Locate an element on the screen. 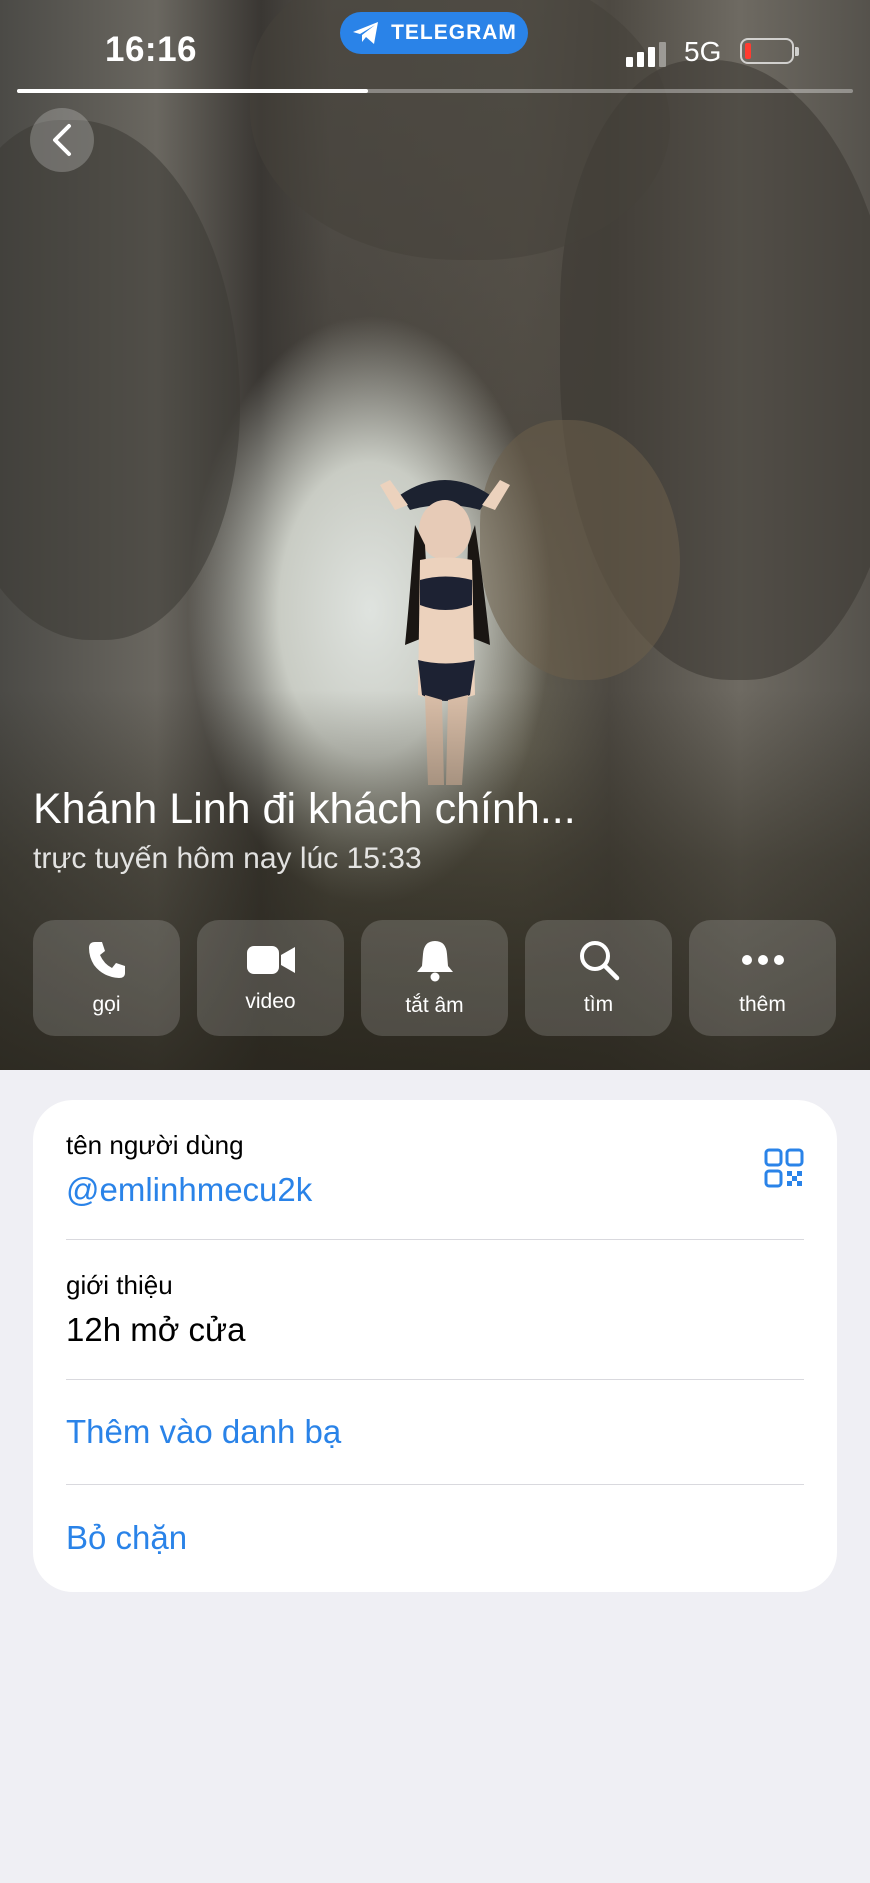 The height and width of the screenshot is (1883, 870). signal-icon is located at coordinates (646, 54).